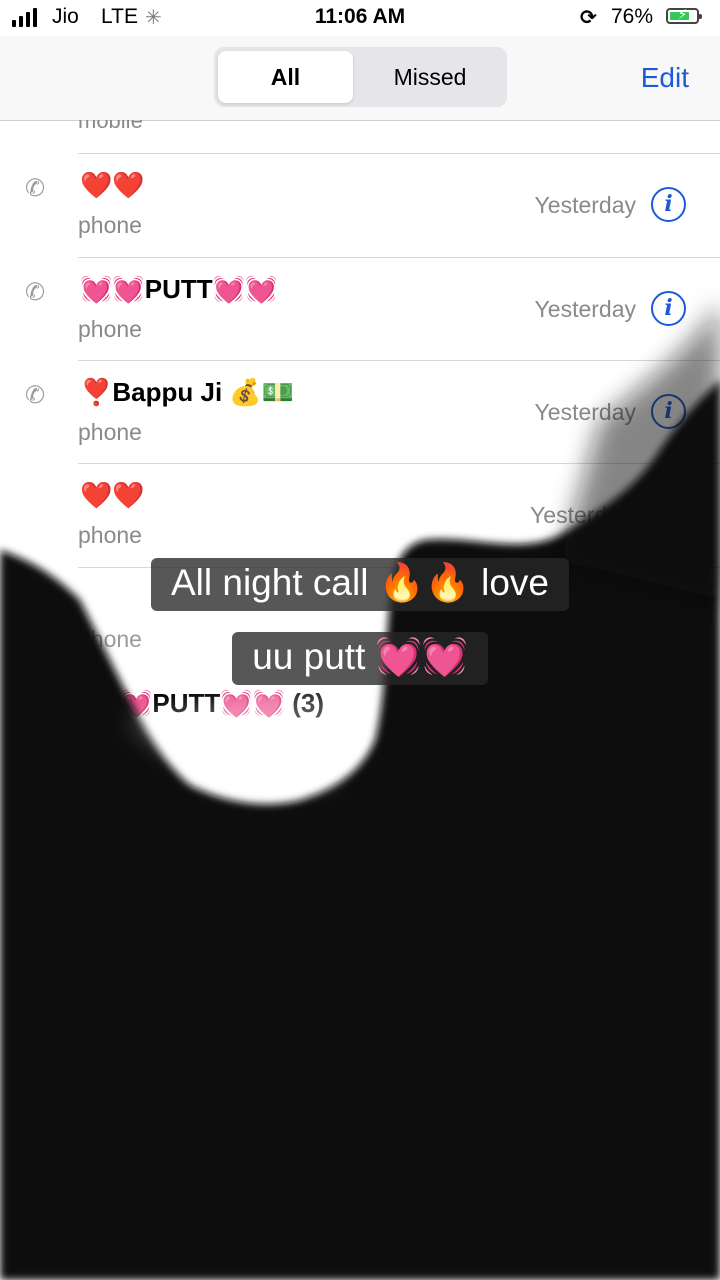 The image size is (720, 1280). I want to click on edit-button: Edit, so click(665, 78).